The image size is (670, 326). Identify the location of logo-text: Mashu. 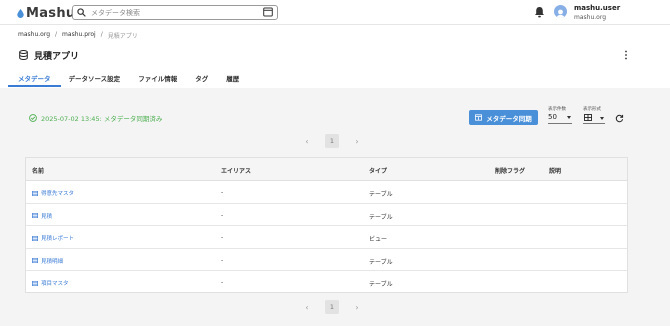
(51, 13).